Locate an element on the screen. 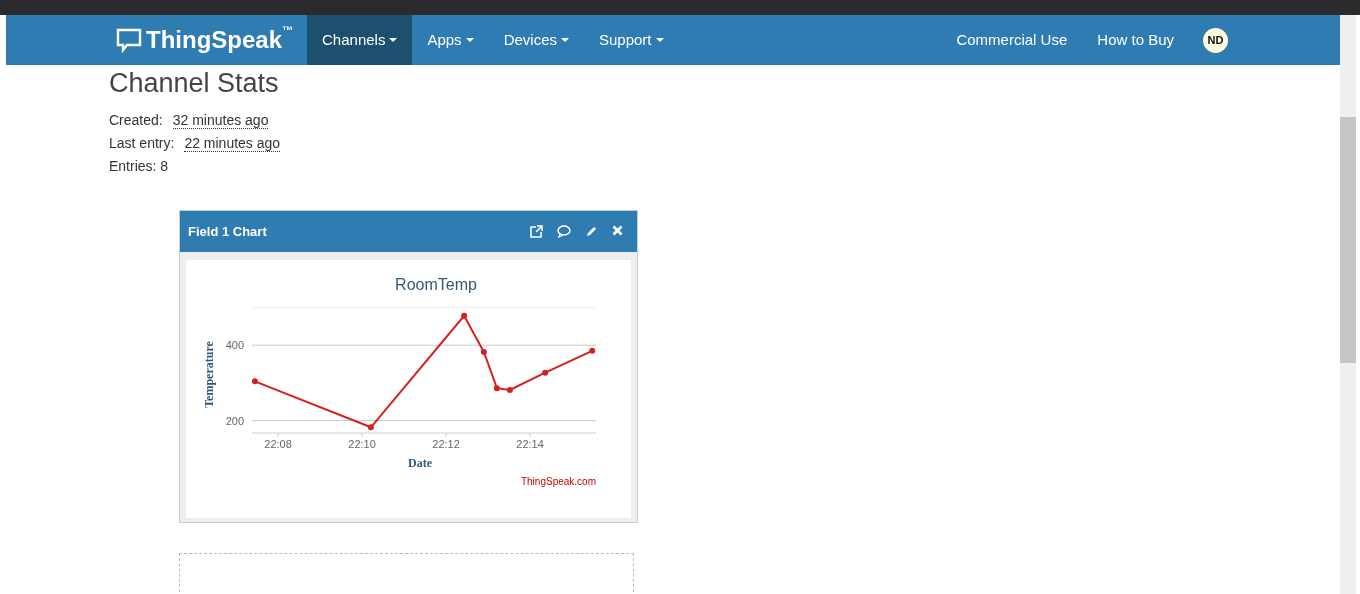 The width and height of the screenshot is (1360, 594). chart-title: RoomTemp is located at coordinates (436, 285).